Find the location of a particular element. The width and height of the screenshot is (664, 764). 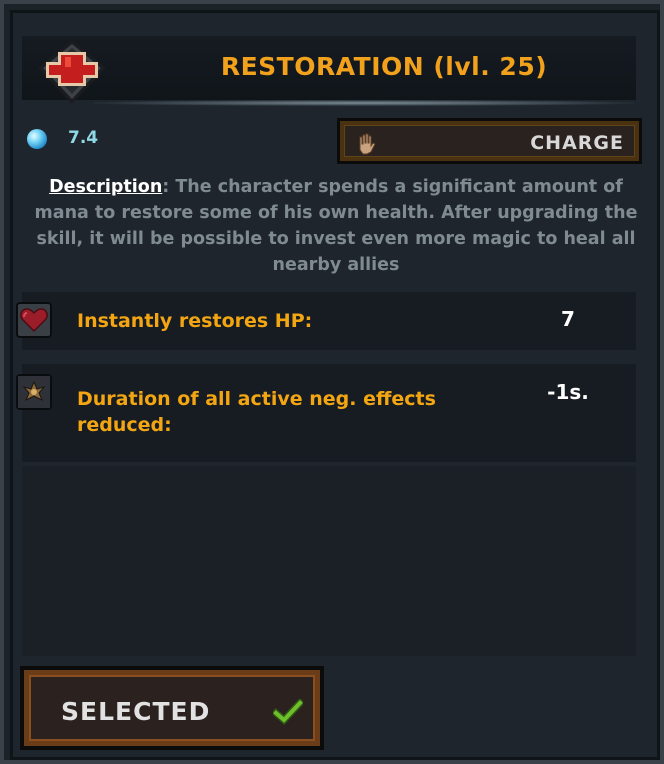

mana-orb-icon is located at coordinates (37, 139).